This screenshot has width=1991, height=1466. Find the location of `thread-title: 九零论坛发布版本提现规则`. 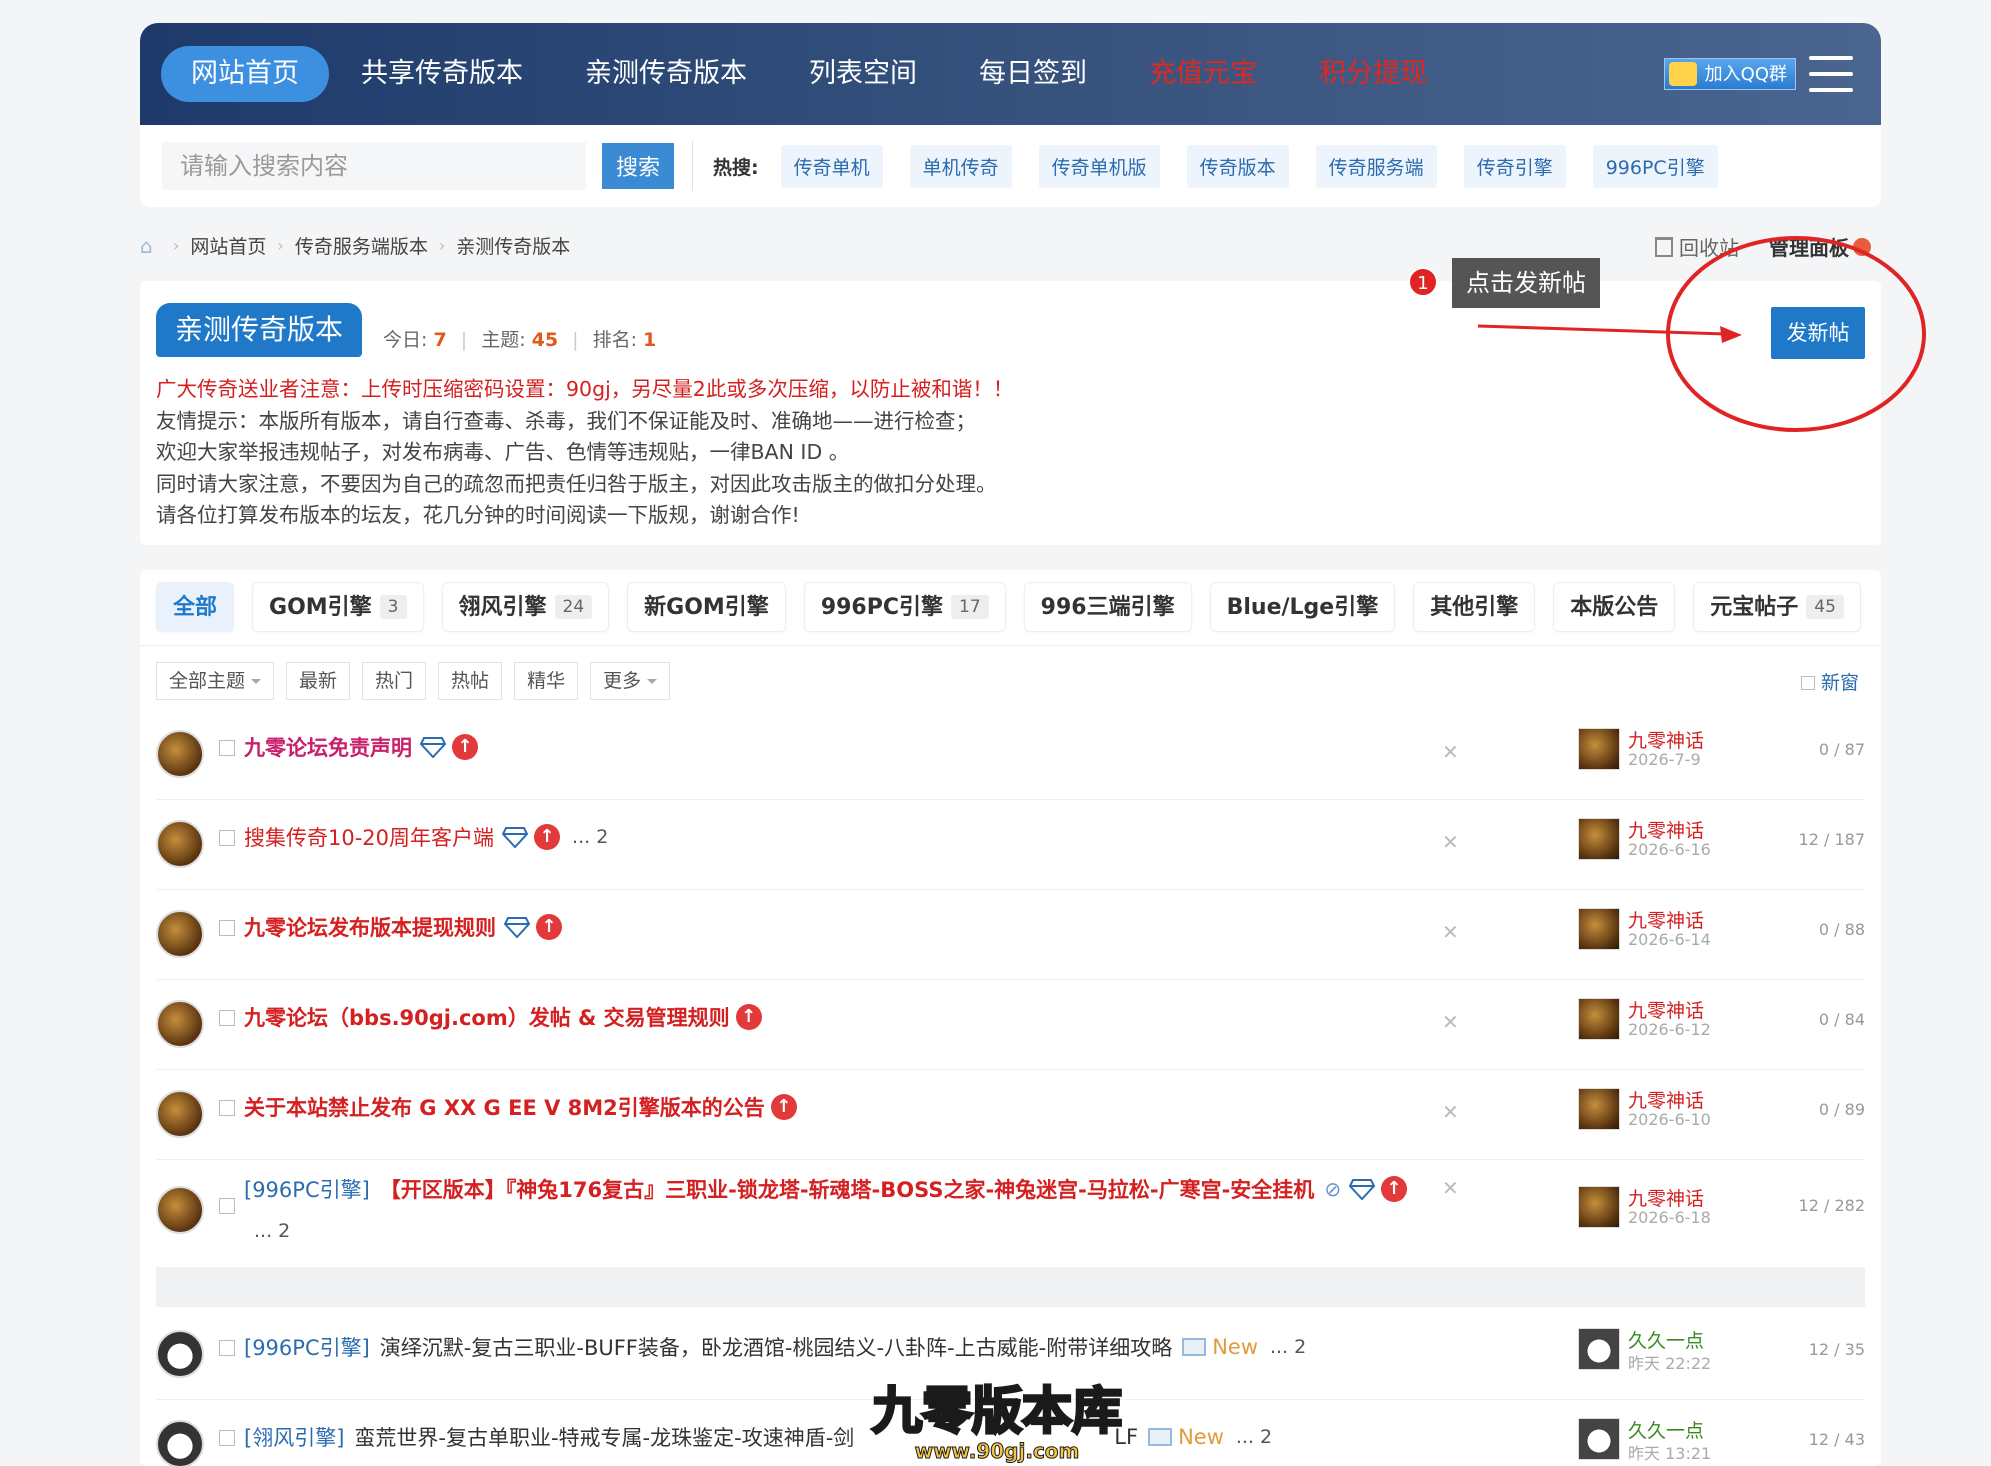

thread-title: 九零论坛发布版本提现规则 is located at coordinates (370, 927).